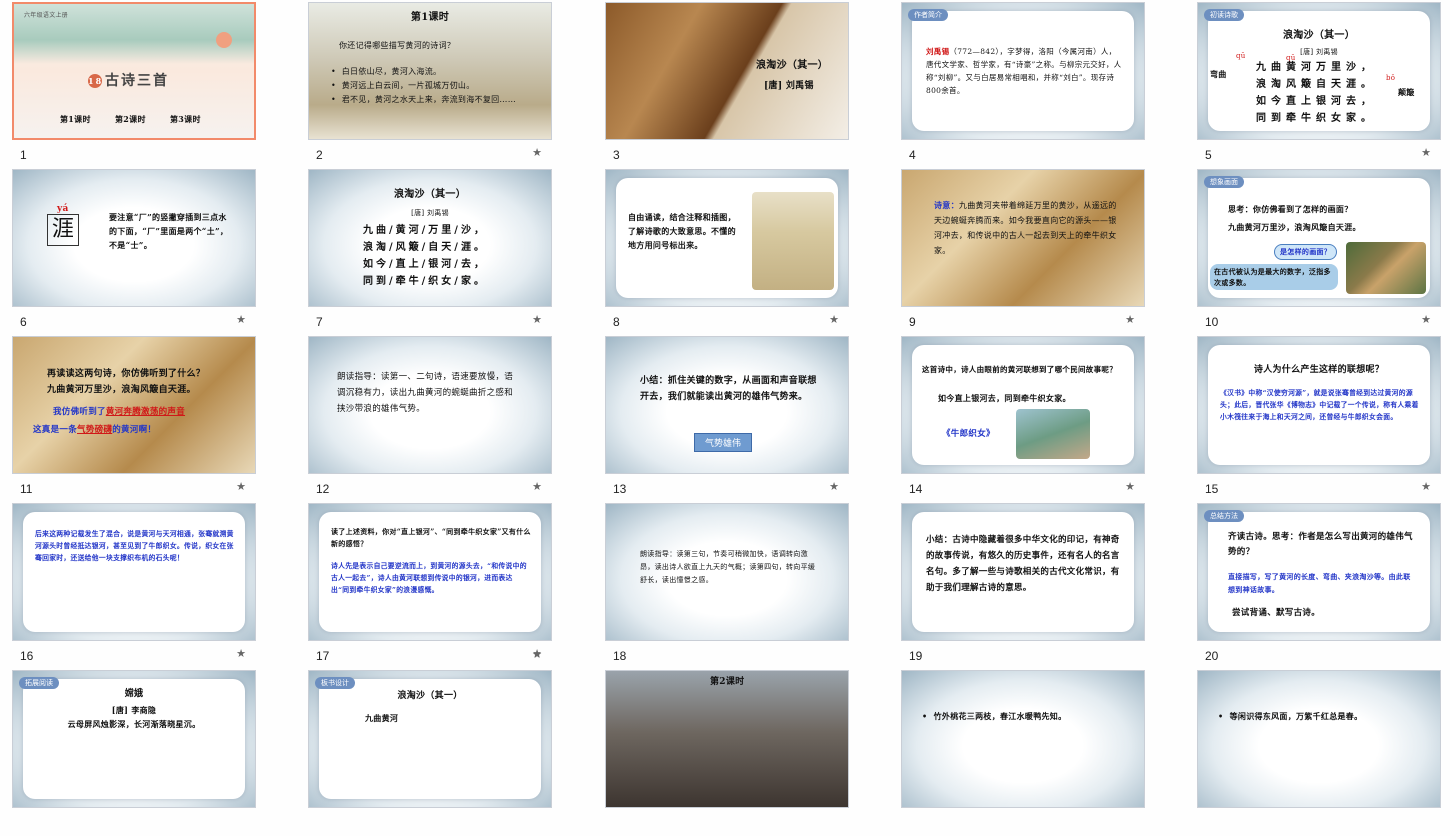  Describe the element at coordinates (1319, 739) in the screenshot. I see `slide-25-canvas: • 等闲识得东风面，万紫千红总是春。` at that location.